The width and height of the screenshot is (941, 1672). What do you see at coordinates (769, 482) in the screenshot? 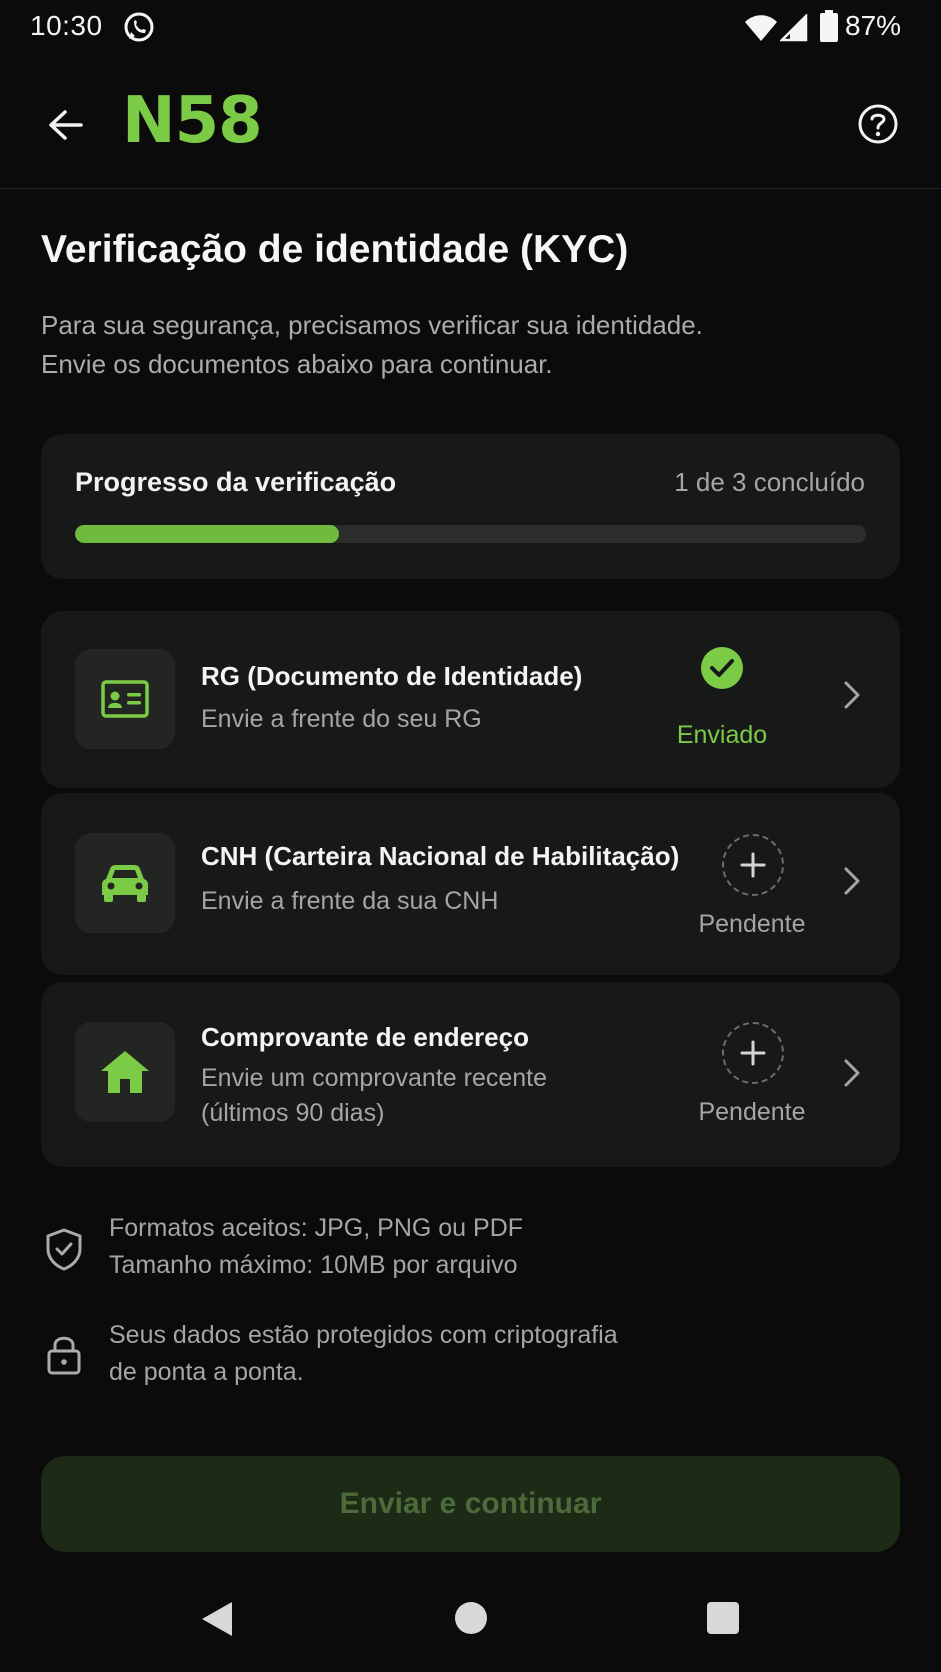
I see `progress-count: 1 de 3 concluído` at bounding box center [769, 482].